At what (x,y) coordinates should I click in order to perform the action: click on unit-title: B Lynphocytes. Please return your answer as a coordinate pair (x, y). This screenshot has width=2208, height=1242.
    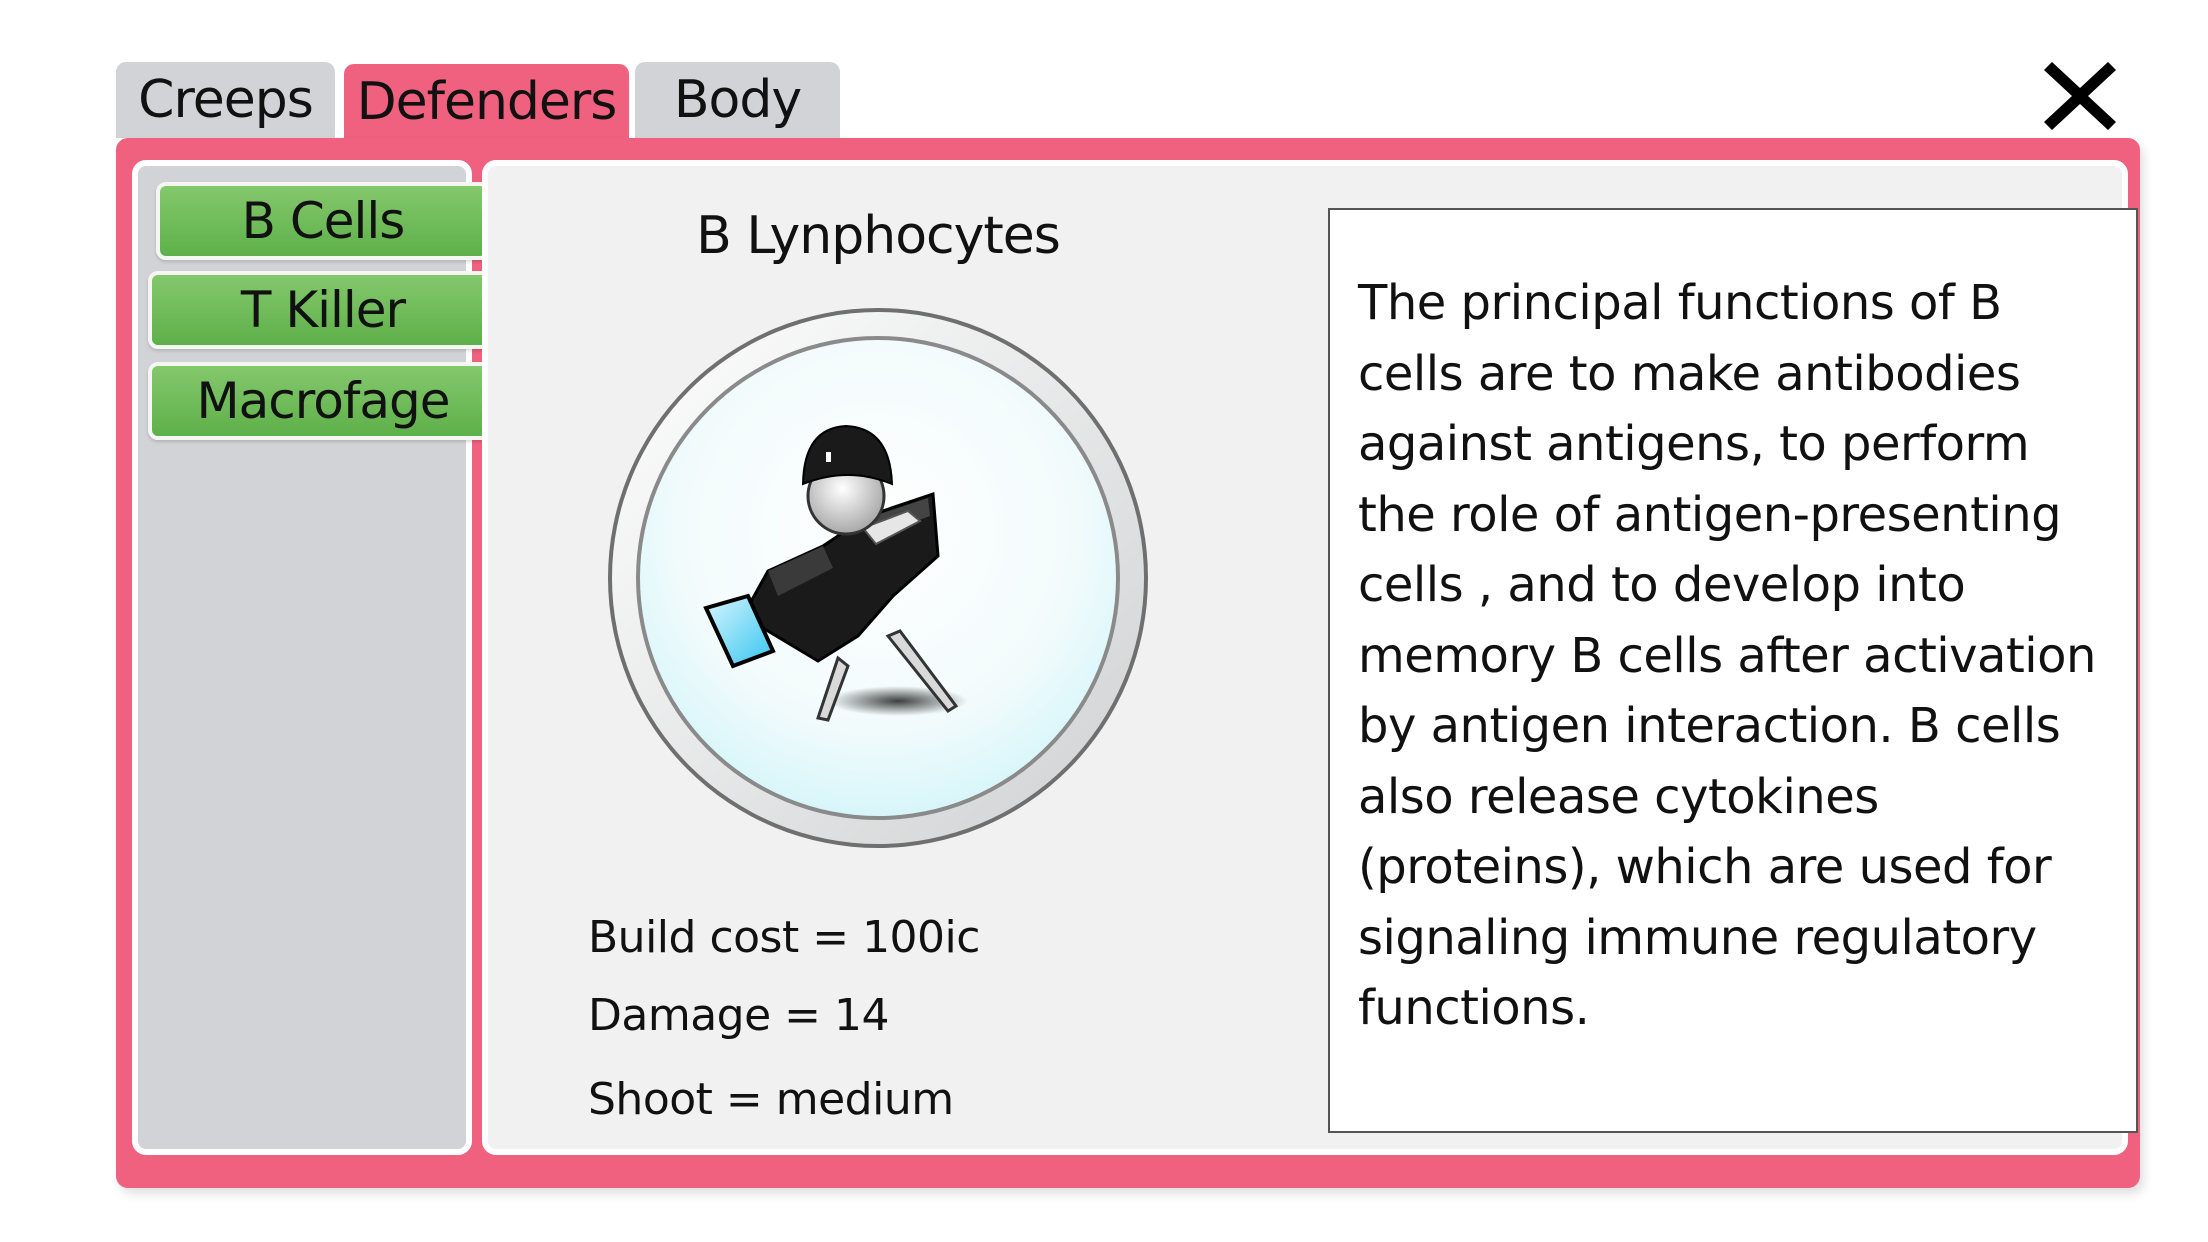
    Looking at the image, I should click on (878, 236).